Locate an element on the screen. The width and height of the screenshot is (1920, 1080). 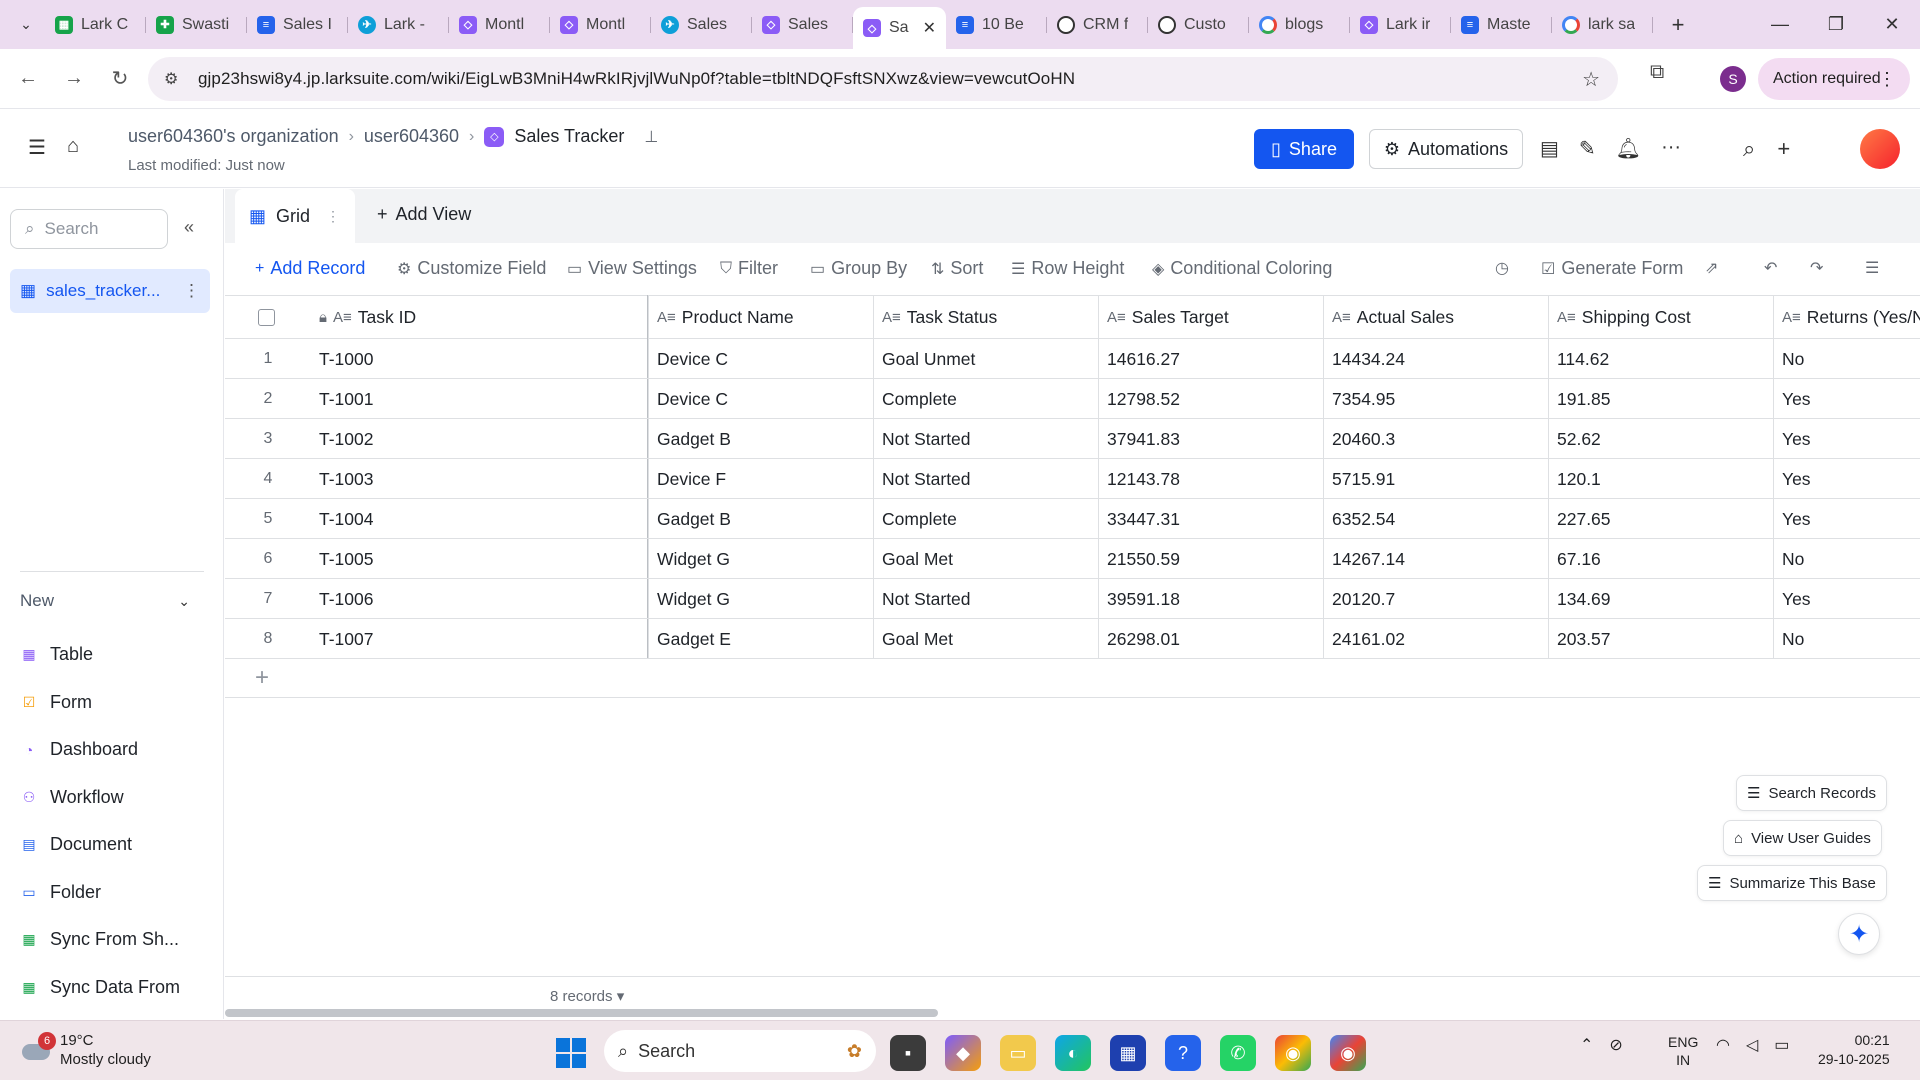
copilot-app-icon: ◆ is located at coordinates (963, 1053).